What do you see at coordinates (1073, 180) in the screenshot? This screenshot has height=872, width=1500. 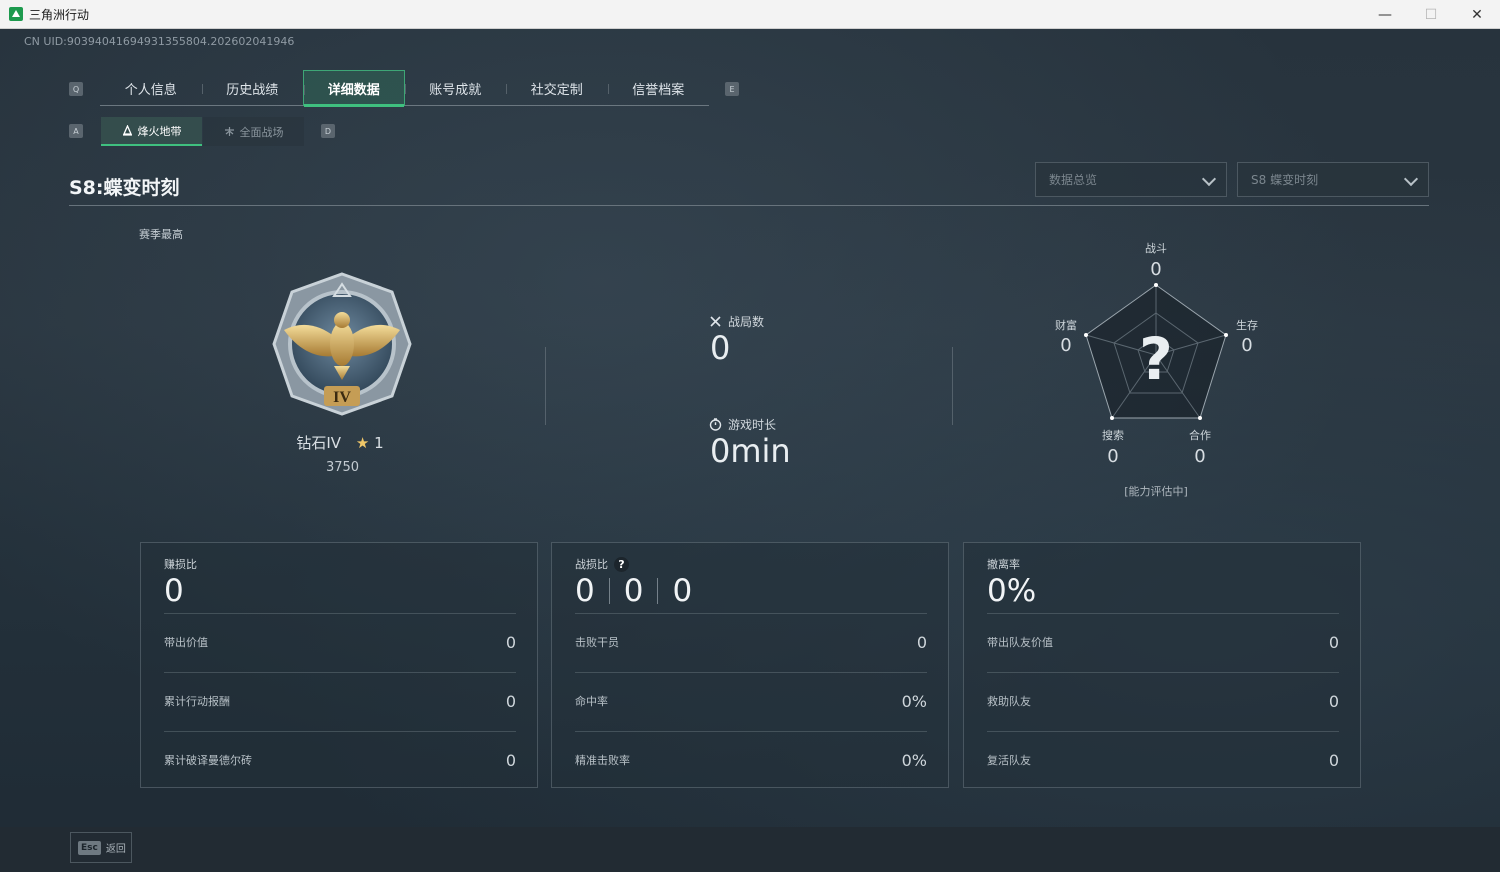 I see `dropdown-value: 数据总览` at bounding box center [1073, 180].